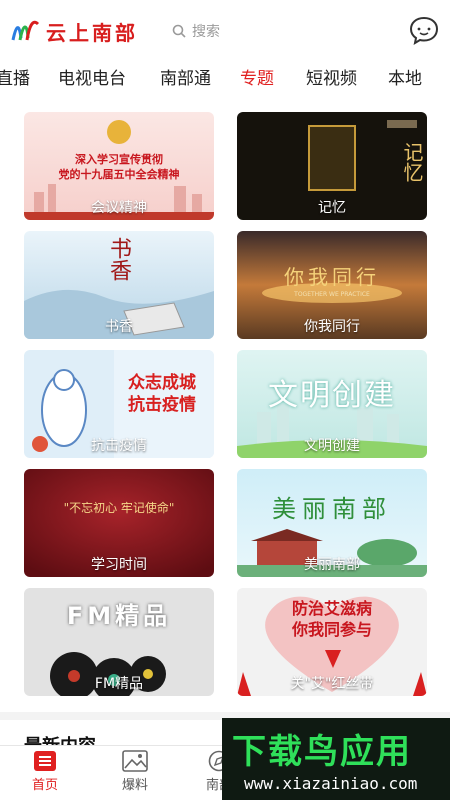  I want to click on app-logo: 云上南部, so click(74, 31).